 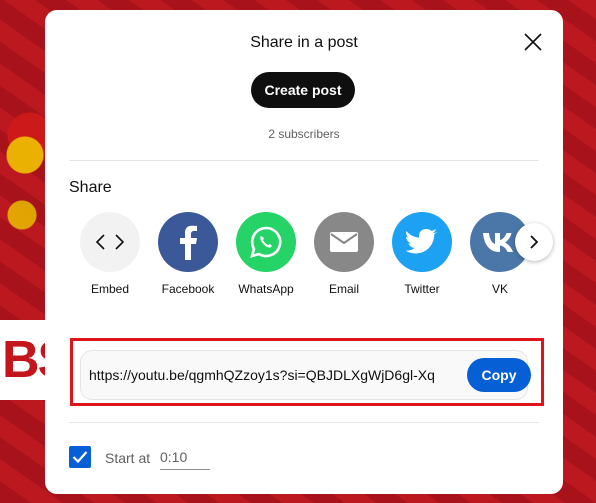 What do you see at coordinates (343, 289) in the screenshot?
I see `share-email-label: Email` at bounding box center [343, 289].